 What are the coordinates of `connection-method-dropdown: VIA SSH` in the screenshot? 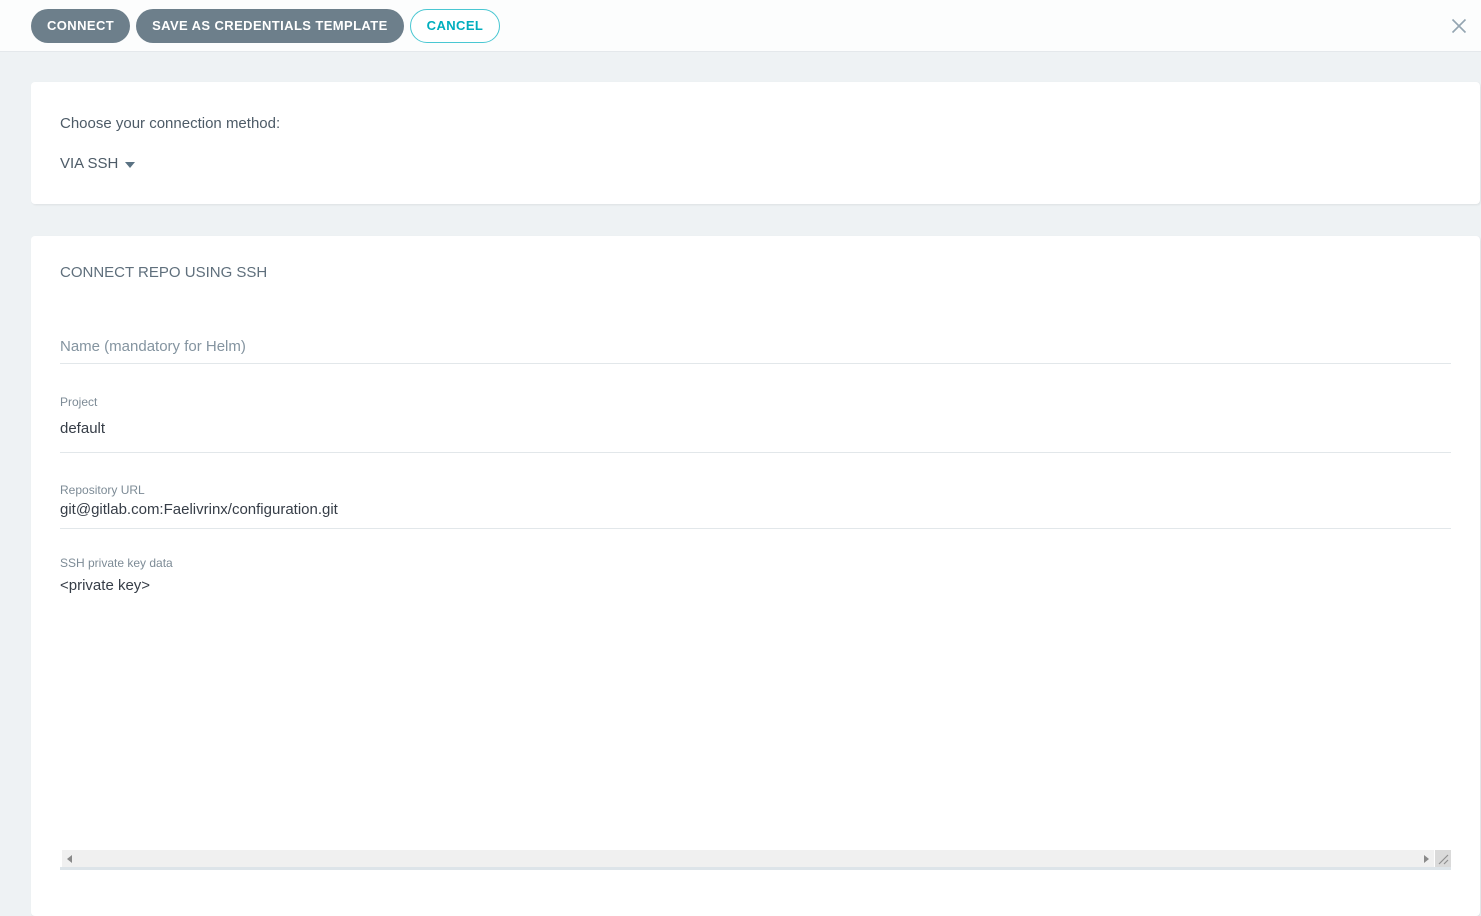 It's located at (98, 163).